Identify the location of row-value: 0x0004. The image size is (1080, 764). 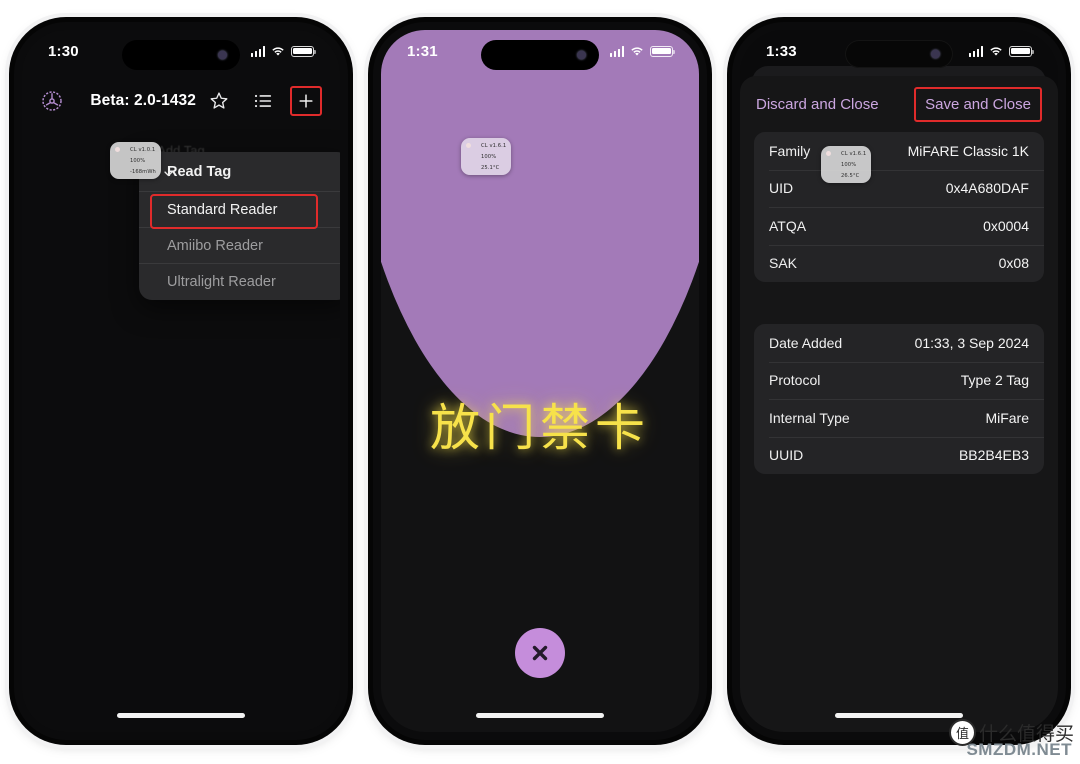
(1006, 225).